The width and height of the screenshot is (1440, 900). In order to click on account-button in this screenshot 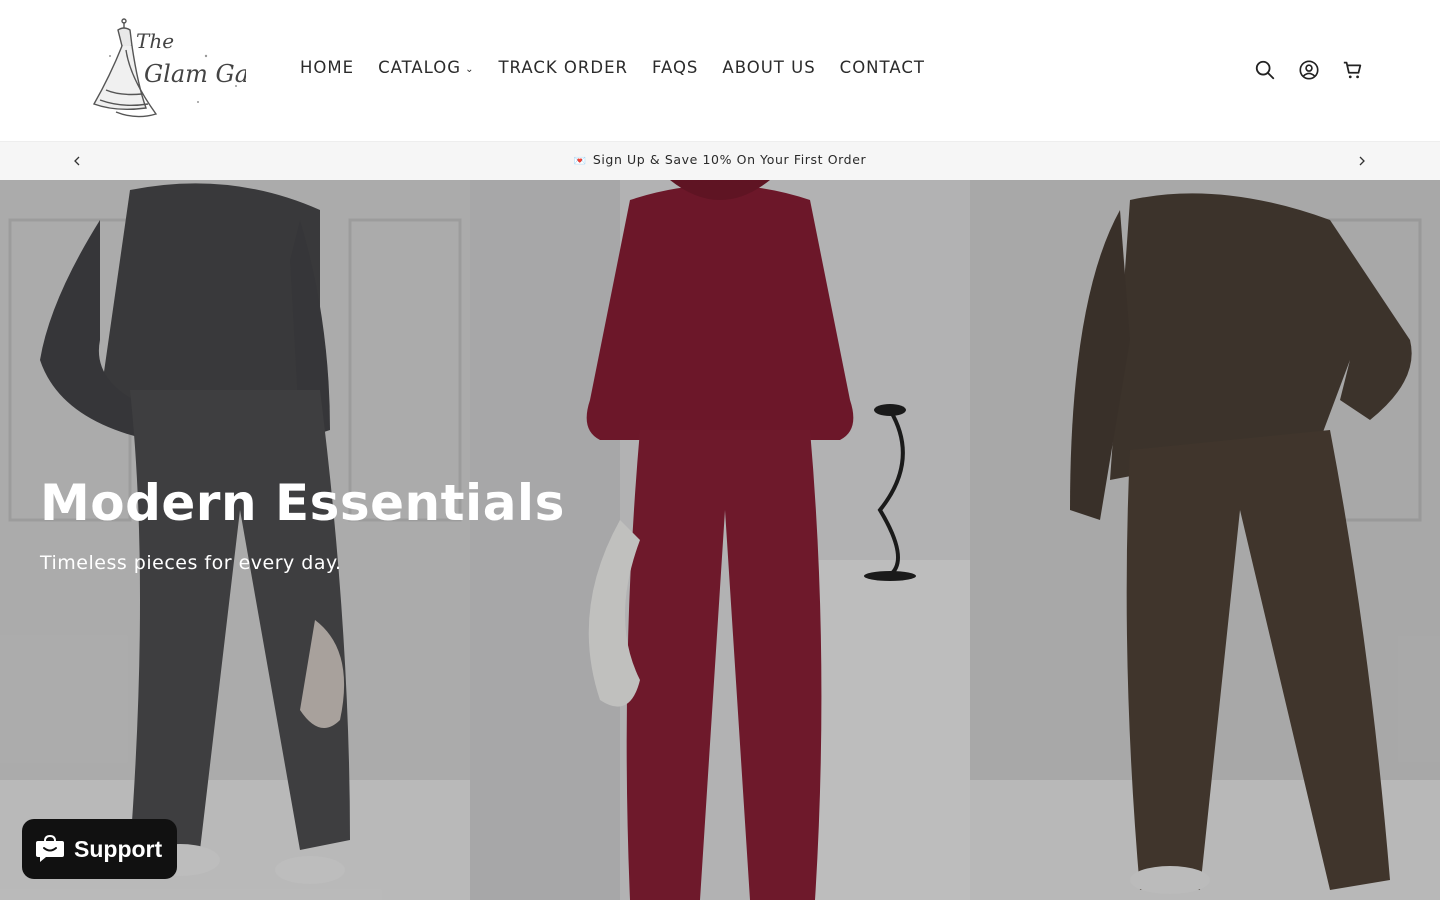, I will do `click(1309, 70)`.